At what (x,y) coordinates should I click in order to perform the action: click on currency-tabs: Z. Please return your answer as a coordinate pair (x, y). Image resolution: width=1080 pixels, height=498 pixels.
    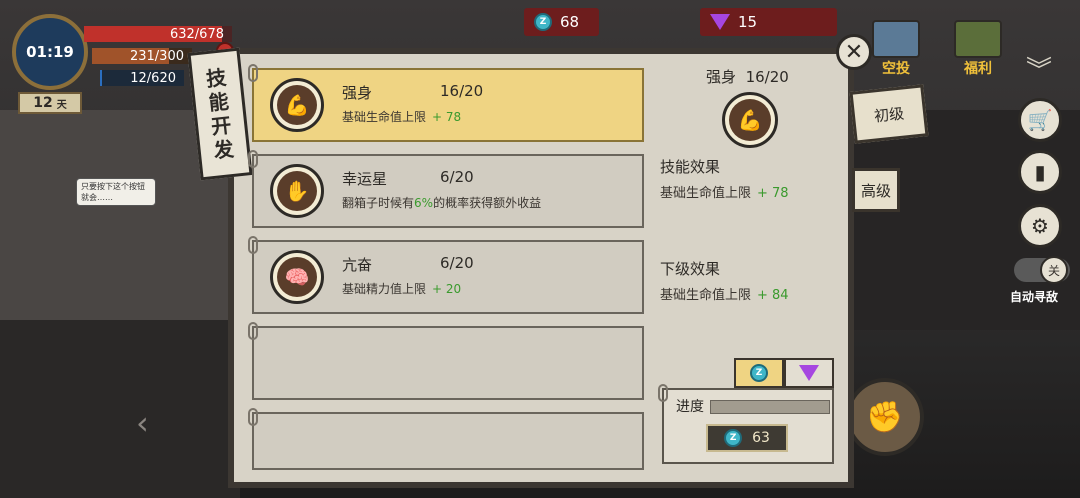
    Looking at the image, I should click on (784, 373).